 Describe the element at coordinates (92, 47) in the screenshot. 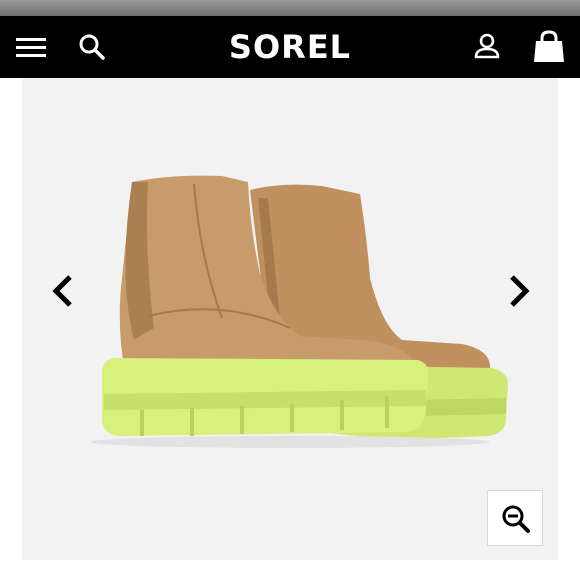

I see `search-icon` at that location.